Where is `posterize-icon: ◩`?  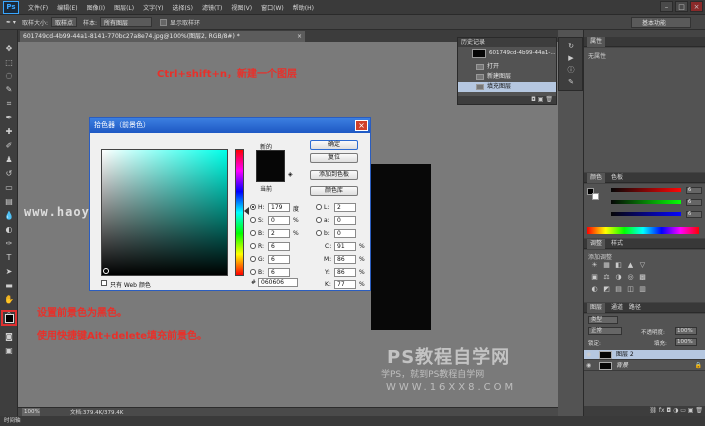 posterize-icon: ◩ is located at coordinates (606, 289).